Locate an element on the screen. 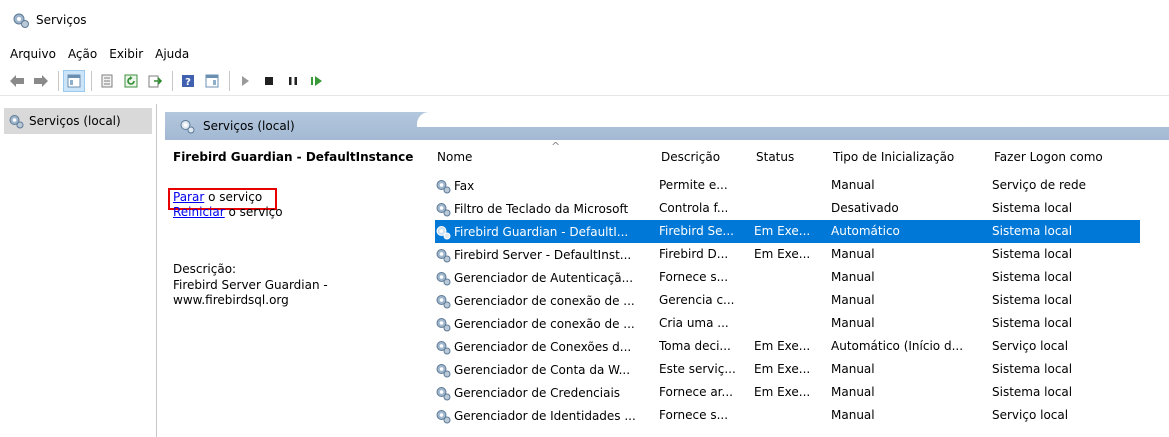 This screenshot has height=437, width=1169. console-tree-icon is located at coordinates (74, 80).